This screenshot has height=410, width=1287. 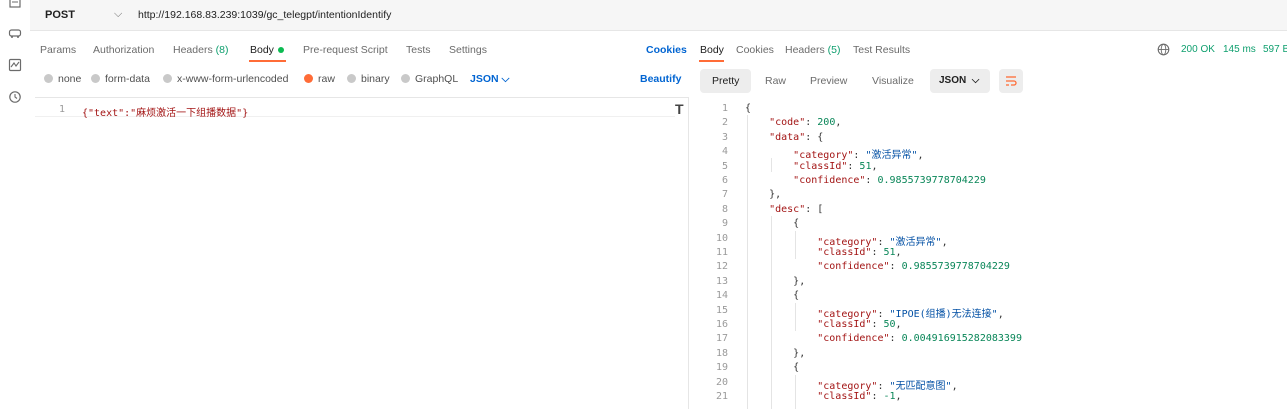 What do you see at coordinates (823, 396) in the screenshot?
I see `response-code-line: "classId": -1,` at bounding box center [823, 396].